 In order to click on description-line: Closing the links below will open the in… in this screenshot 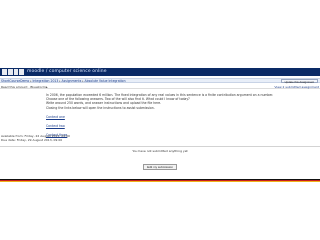, I will do `click(100, 107)`.